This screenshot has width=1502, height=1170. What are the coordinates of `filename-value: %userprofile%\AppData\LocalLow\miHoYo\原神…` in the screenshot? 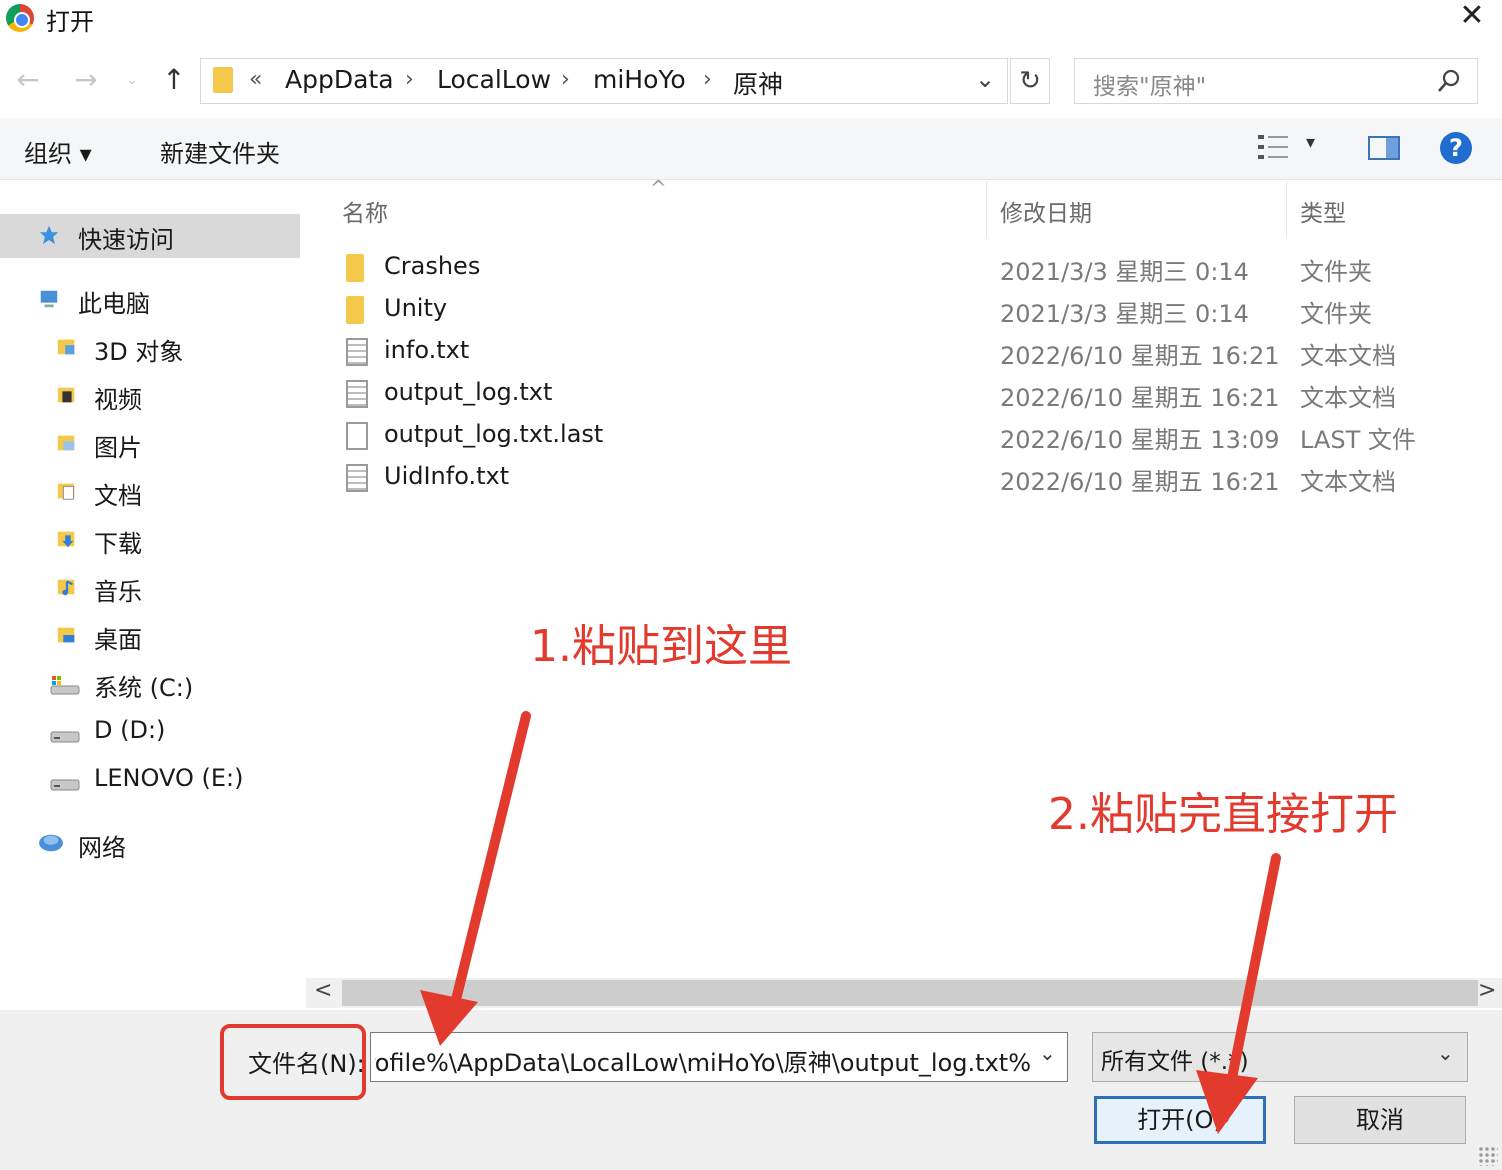 It's located at (703, 1063).